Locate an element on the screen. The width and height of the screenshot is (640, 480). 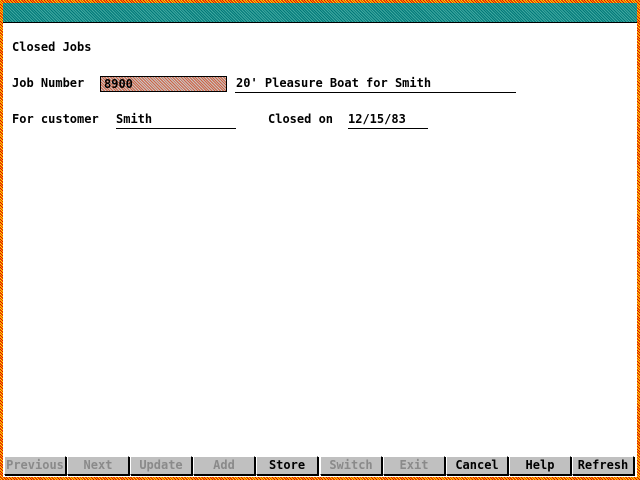
customer-field: Smith is located at coordinates (134, 119).